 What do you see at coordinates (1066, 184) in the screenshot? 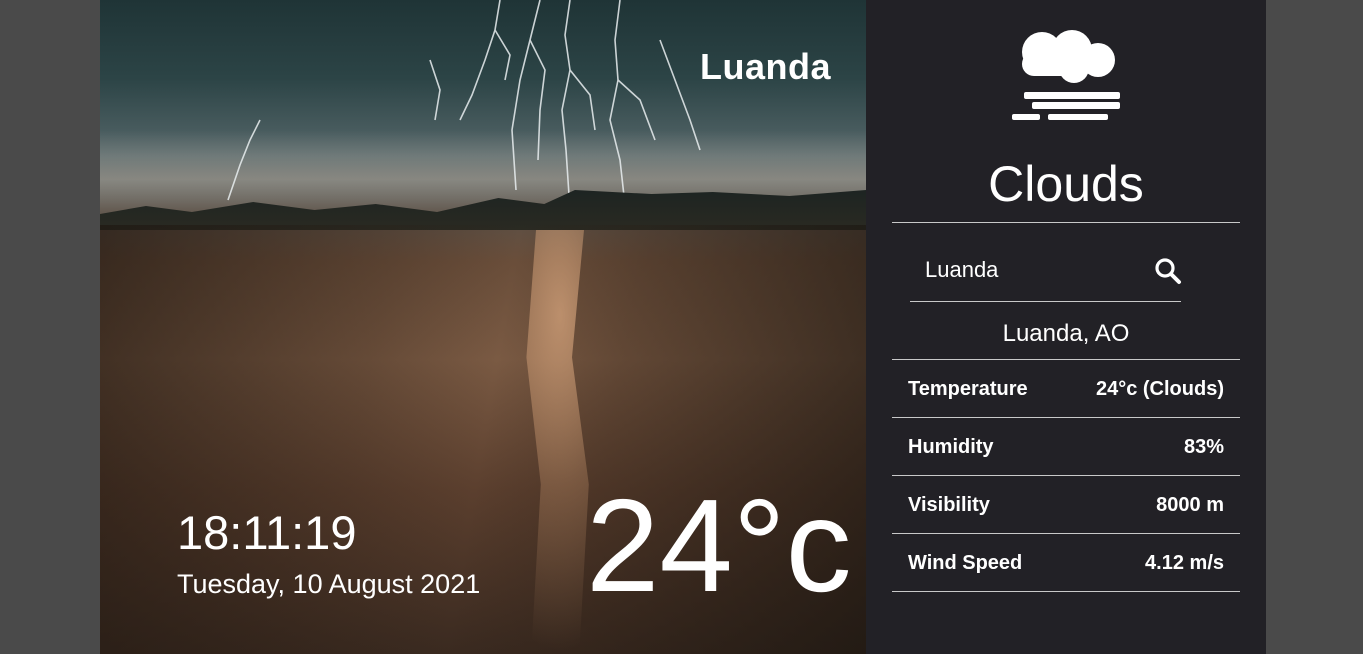
I see `weather-condition: Clouds` at bounding box center [1066, 184].